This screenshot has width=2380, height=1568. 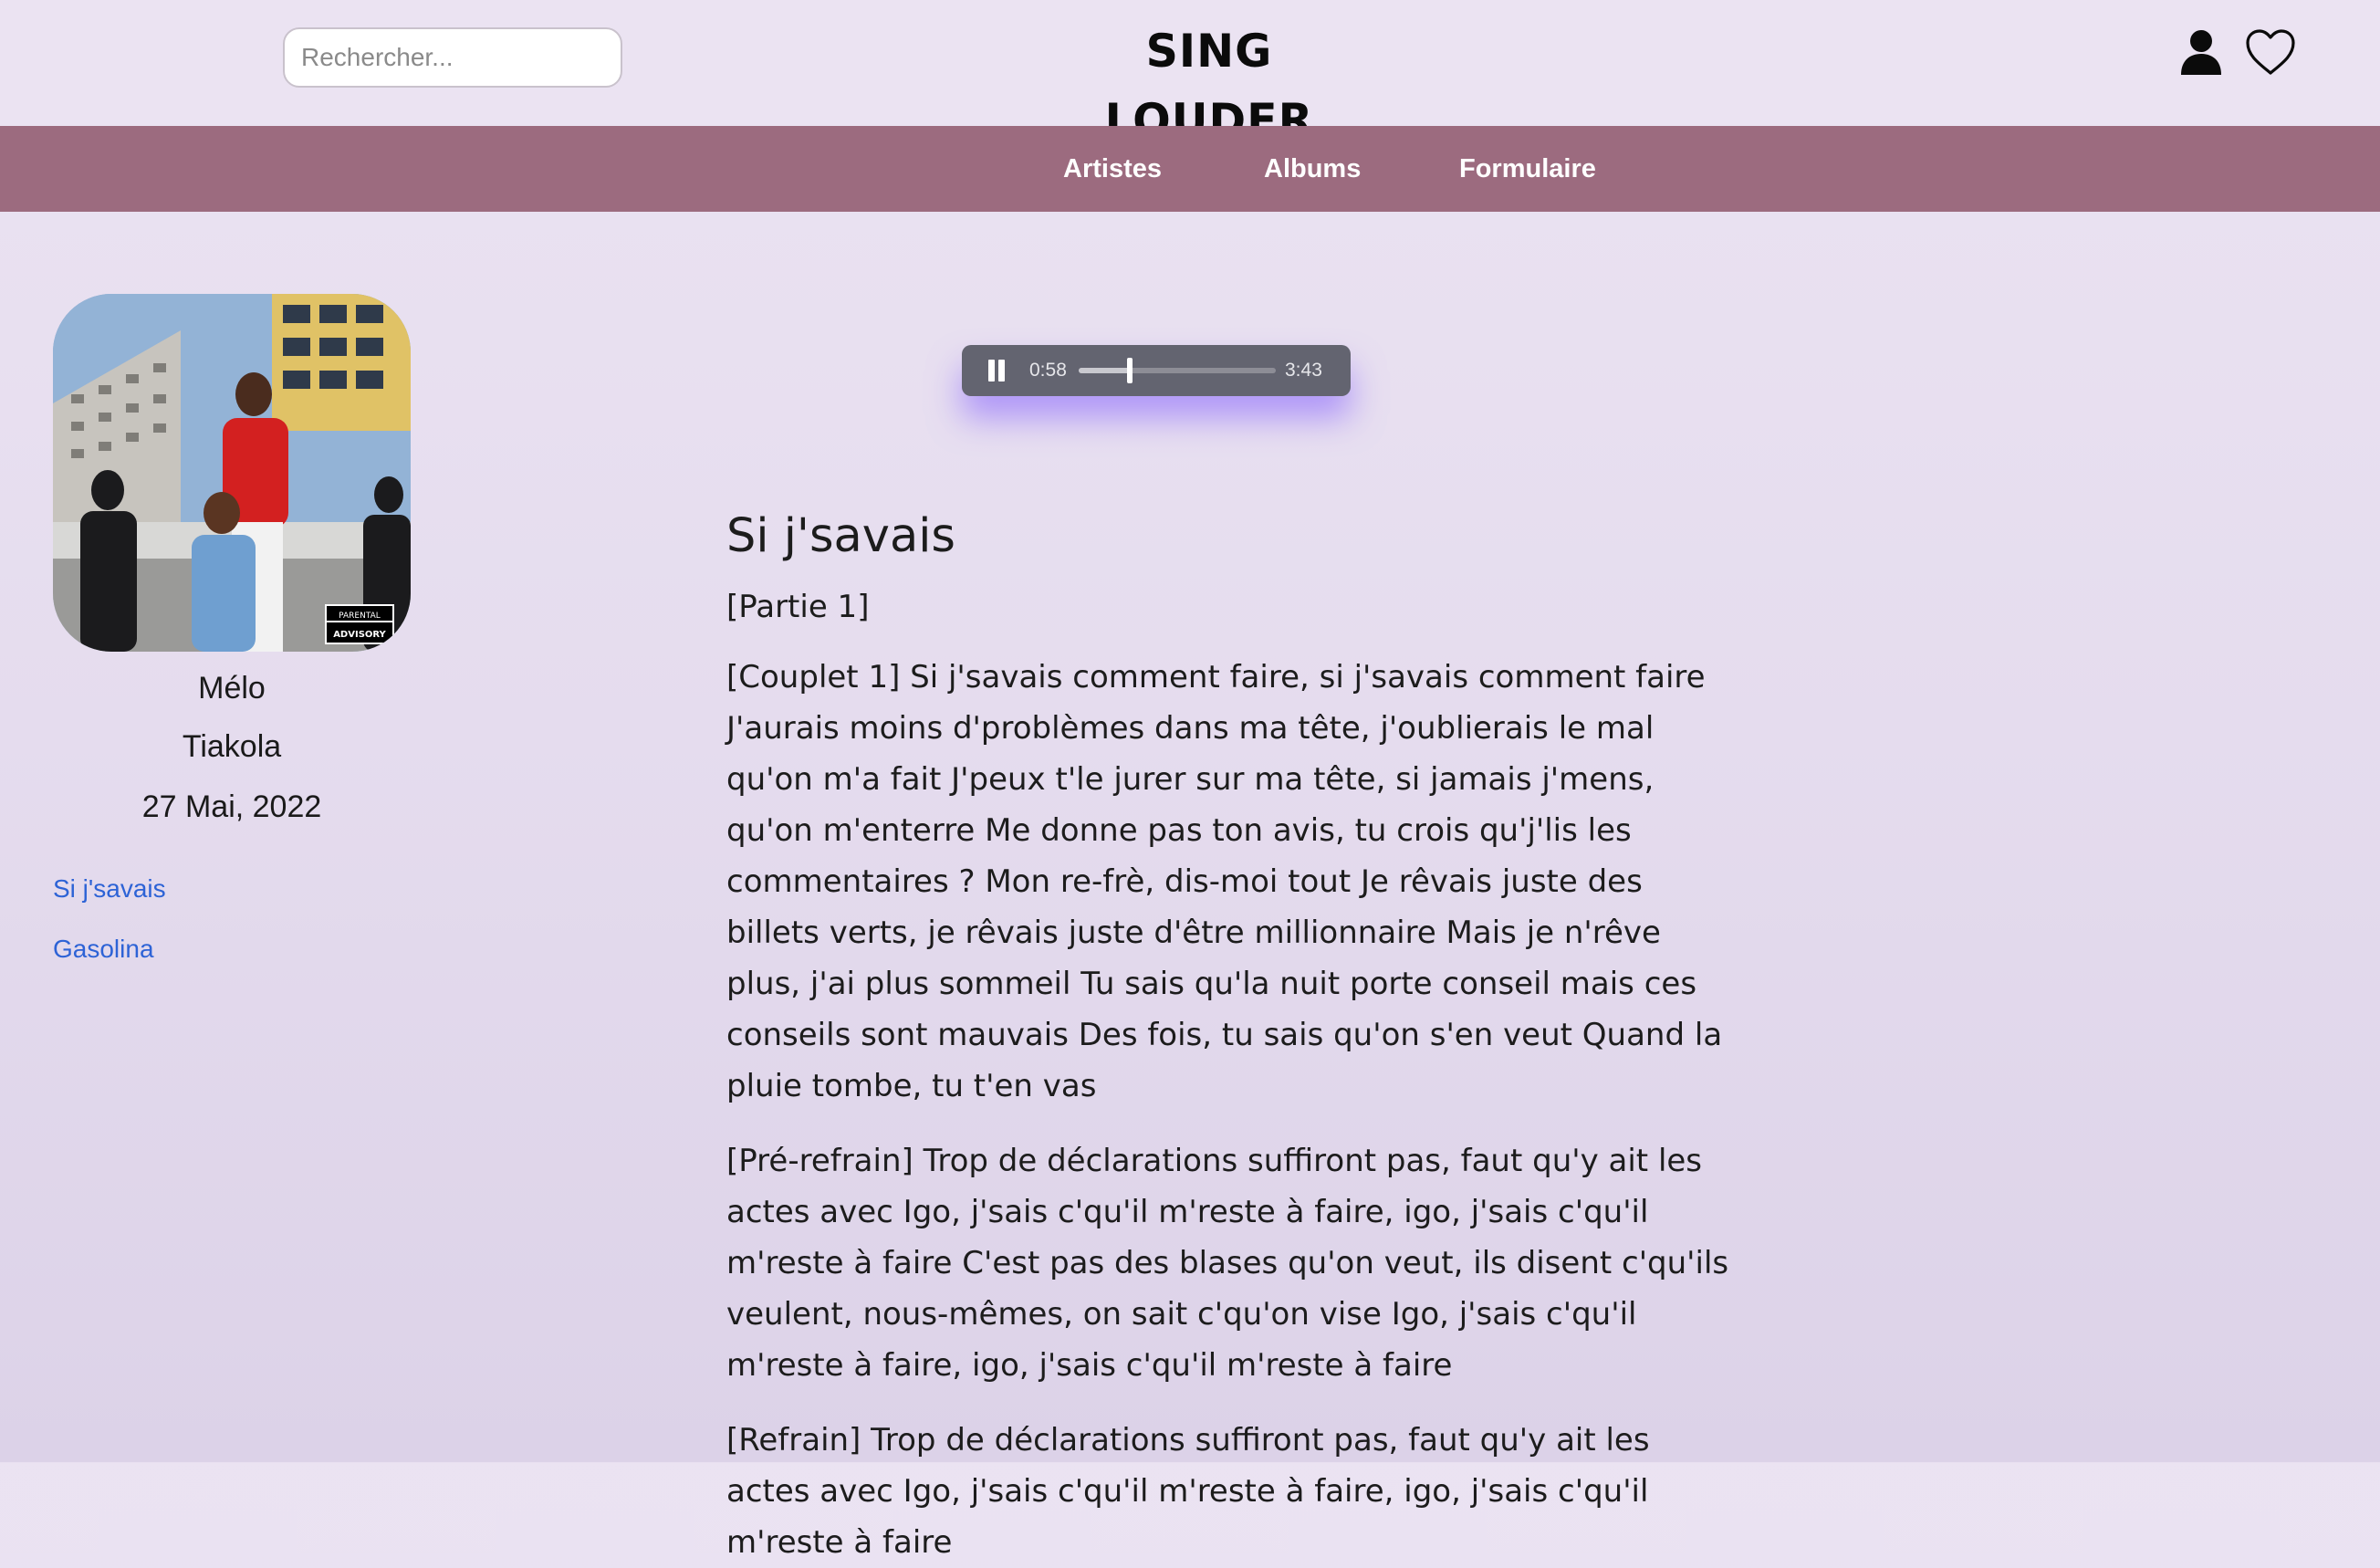 I want to click on svg-text: ADVISORY, so click(x=359, y=635).